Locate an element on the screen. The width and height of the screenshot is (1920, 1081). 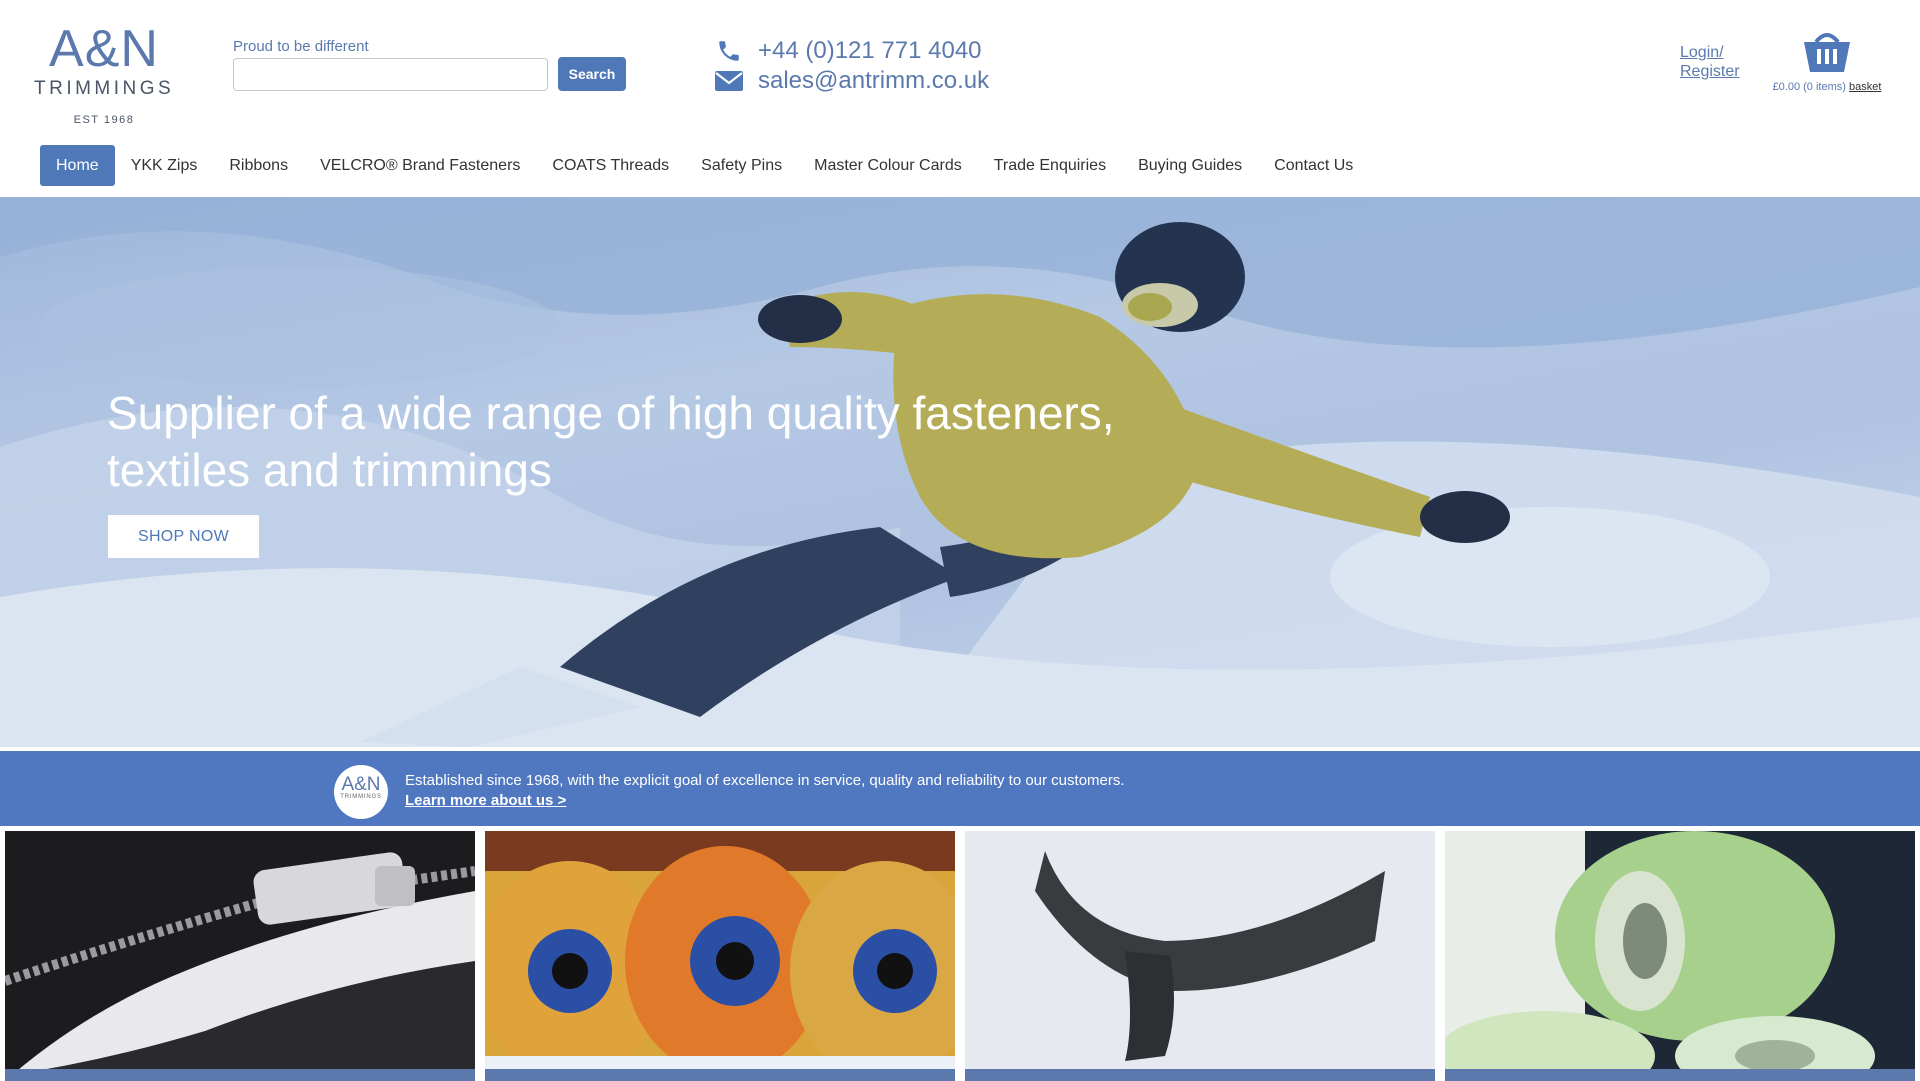
basket-summary: £0.00 (0 items) basket is located at coordinates (1827, 87).